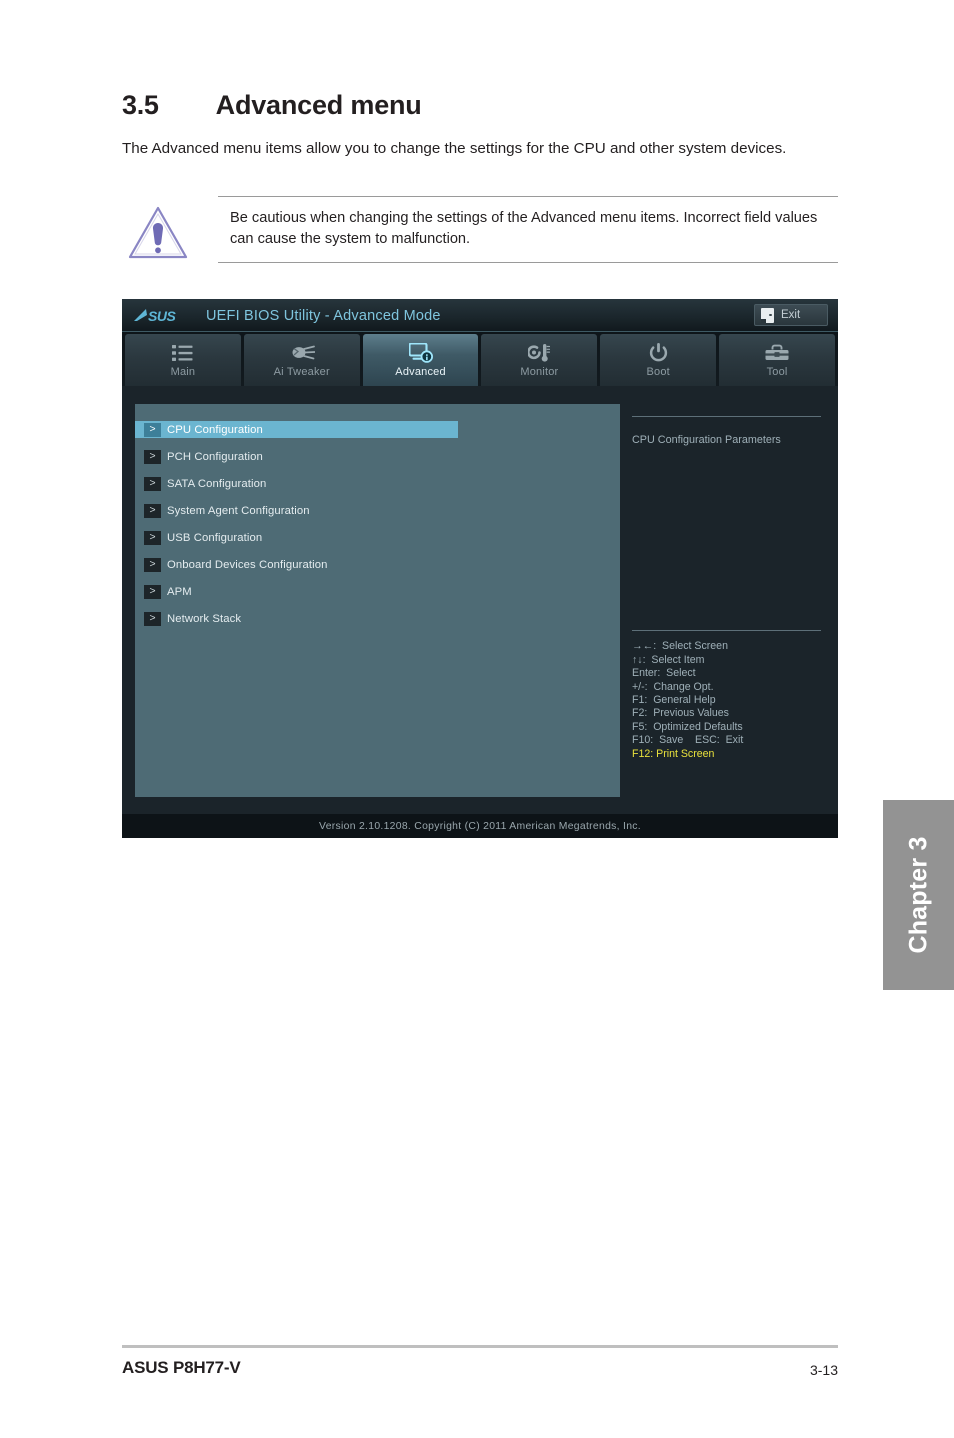 The width and height of the screenshot is (954, 1438). I want to click on monitor-info-icon, so click(420, 352).